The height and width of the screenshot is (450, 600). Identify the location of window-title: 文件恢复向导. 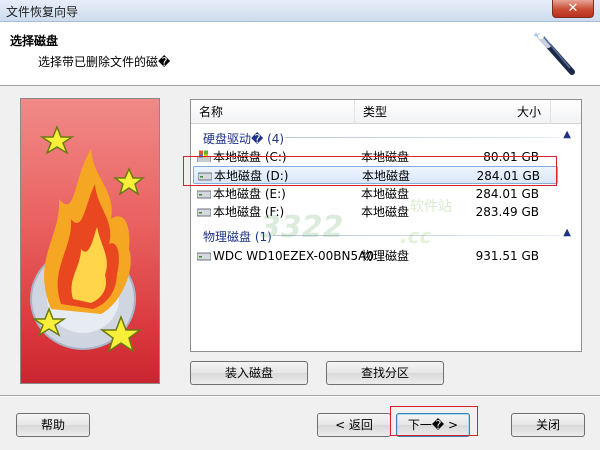
(42, 12).